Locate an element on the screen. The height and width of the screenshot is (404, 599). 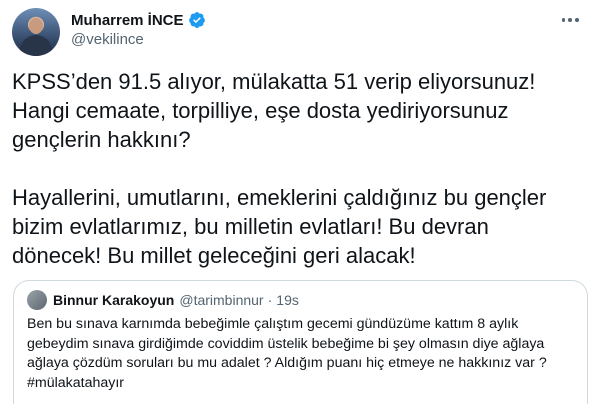
avatar is located at coordinates (36, 32).